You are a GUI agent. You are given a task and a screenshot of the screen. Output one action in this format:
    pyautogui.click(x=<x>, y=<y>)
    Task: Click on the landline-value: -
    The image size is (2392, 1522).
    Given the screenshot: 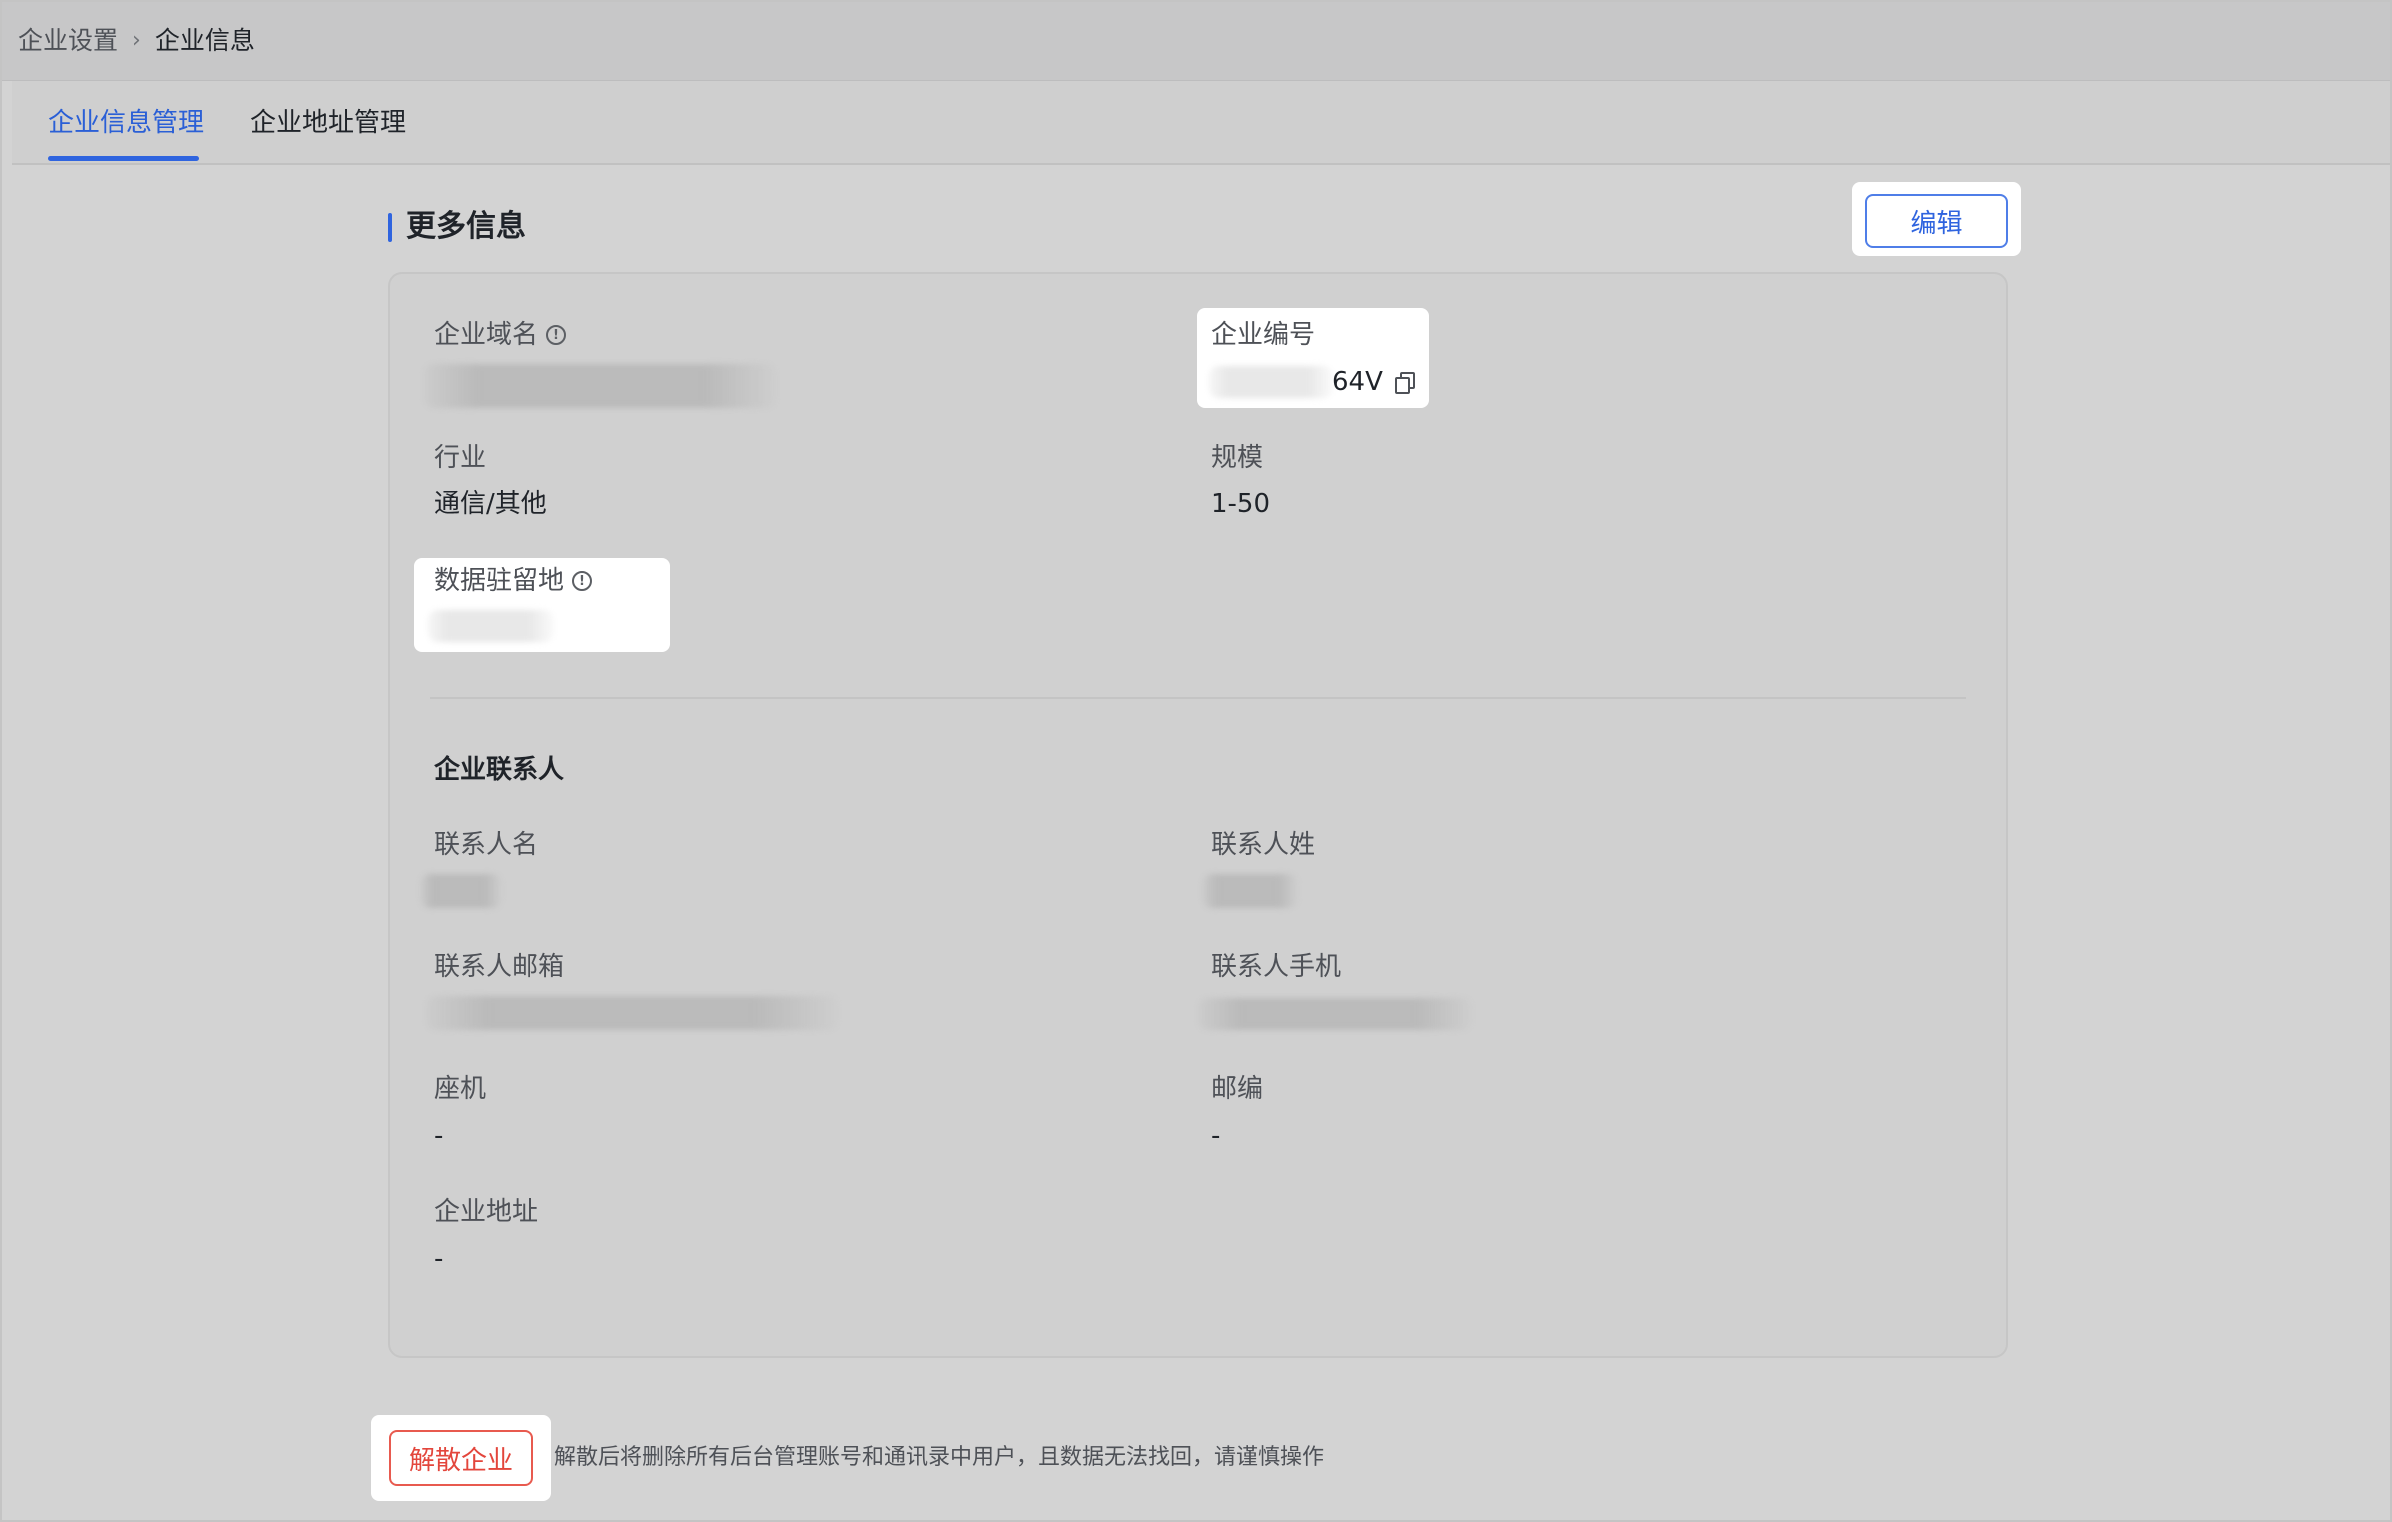 What is the action you would take?
    pyautogui.click(x=439, y=1136)
    